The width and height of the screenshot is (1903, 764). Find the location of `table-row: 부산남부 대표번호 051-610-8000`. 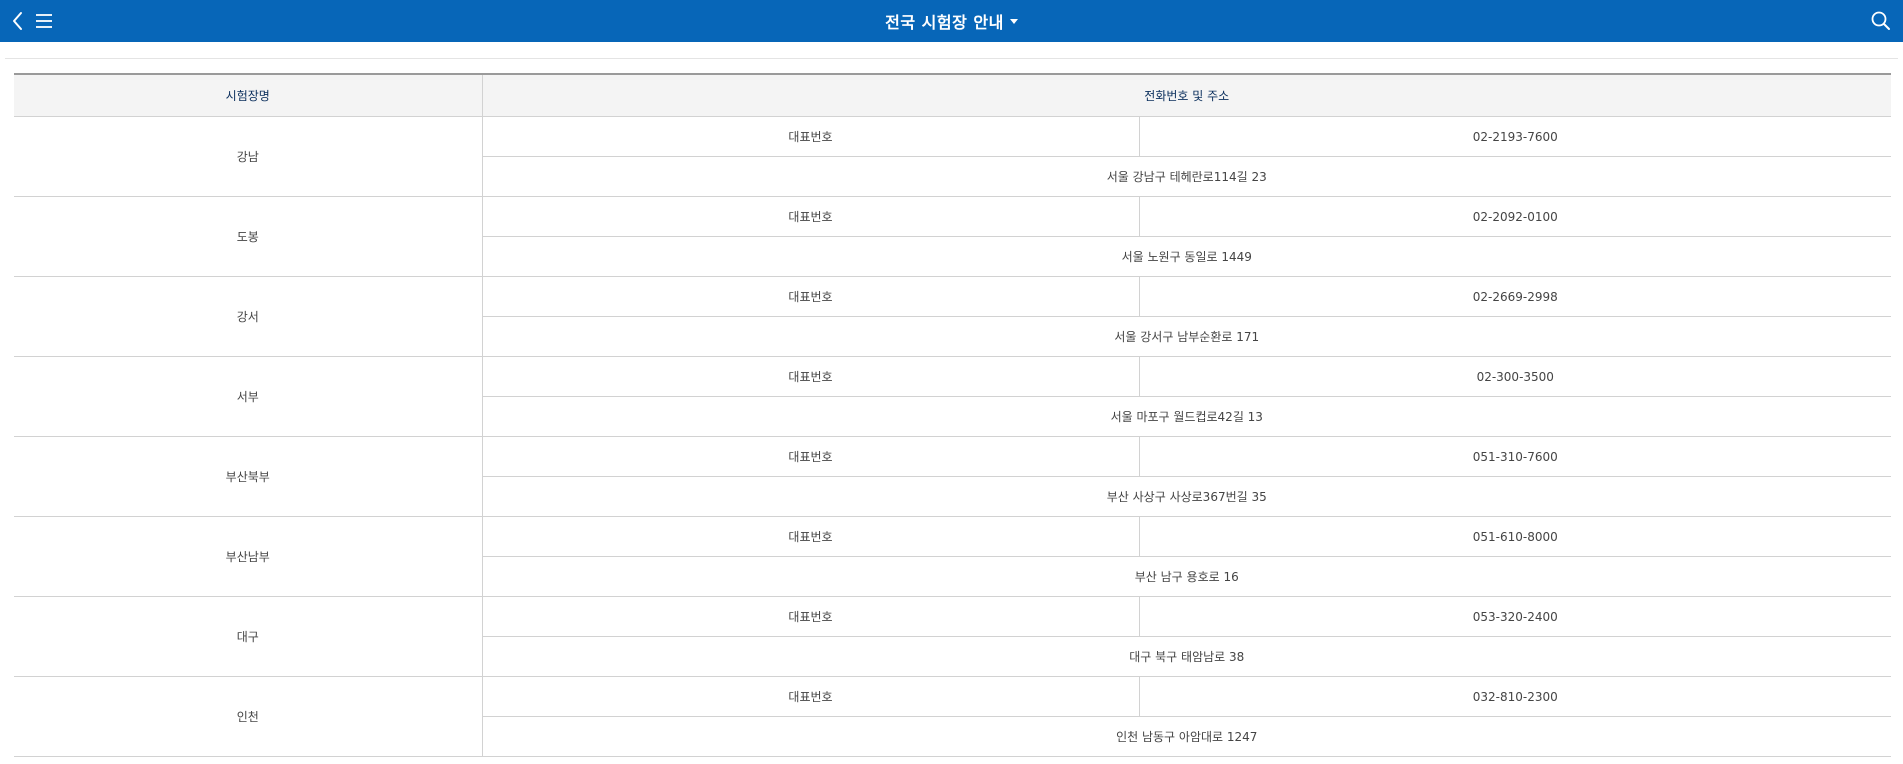

table-row: 부산남부 대표번호 051-610-8000 is located at coordinates (953, 556).